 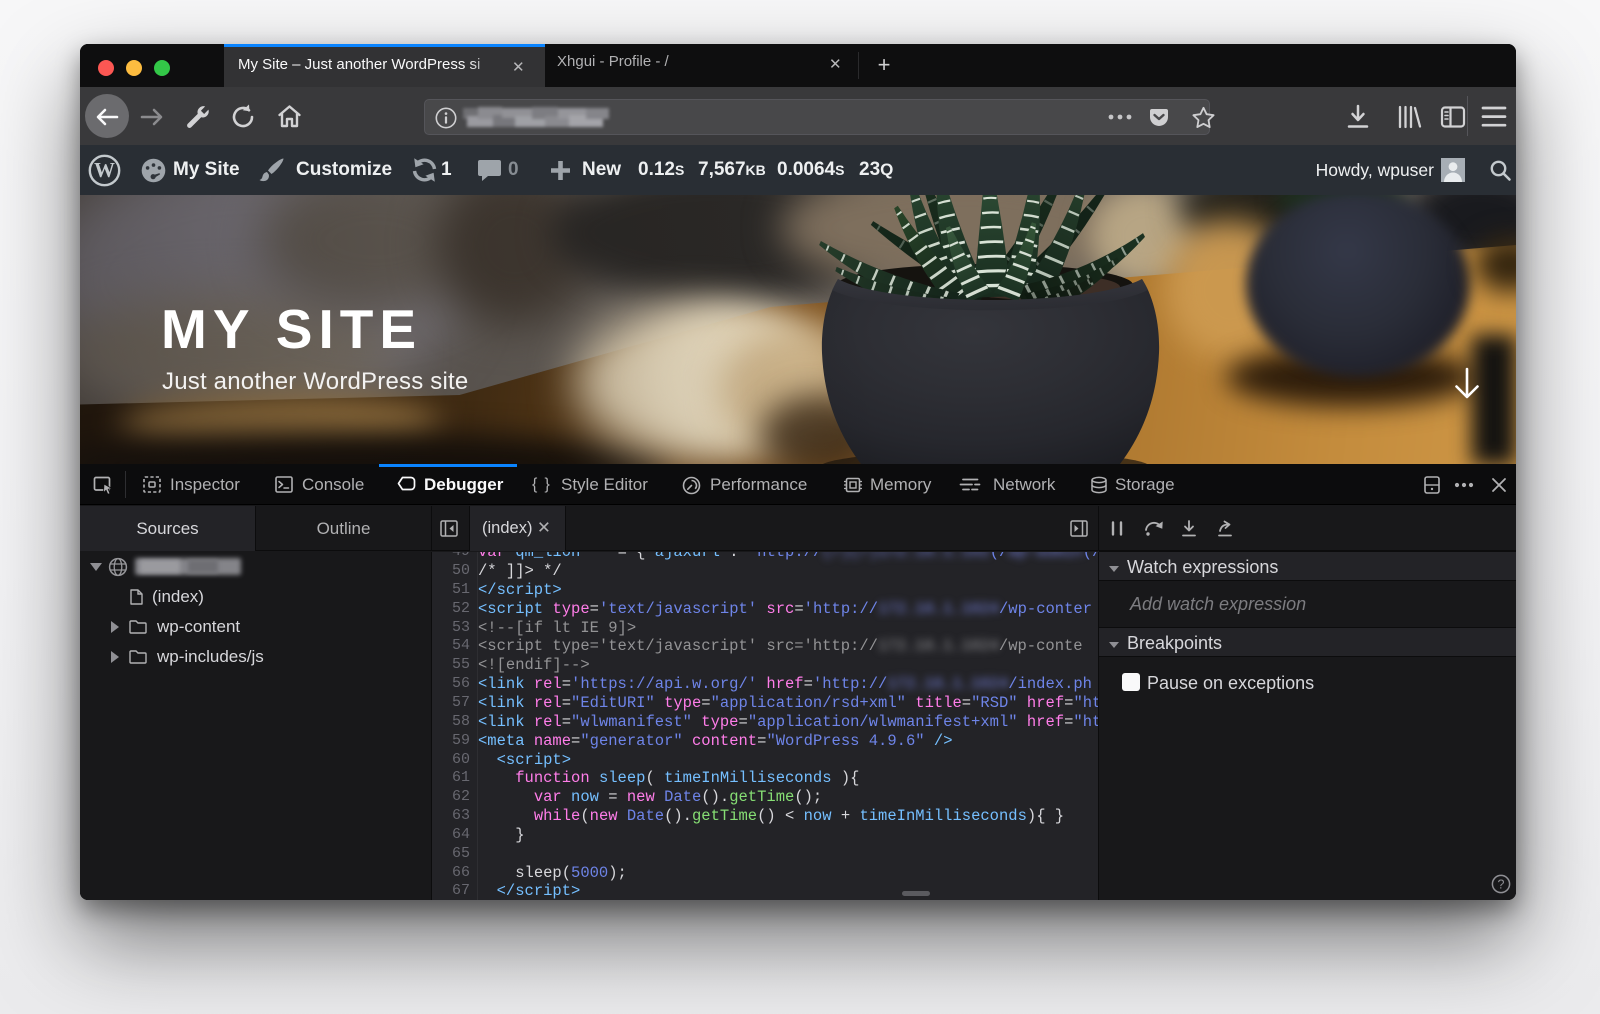 What do you see at coordinates (104, 170) in the screenshot?
I see `svg-text: W` at bounding box center [104, 170].